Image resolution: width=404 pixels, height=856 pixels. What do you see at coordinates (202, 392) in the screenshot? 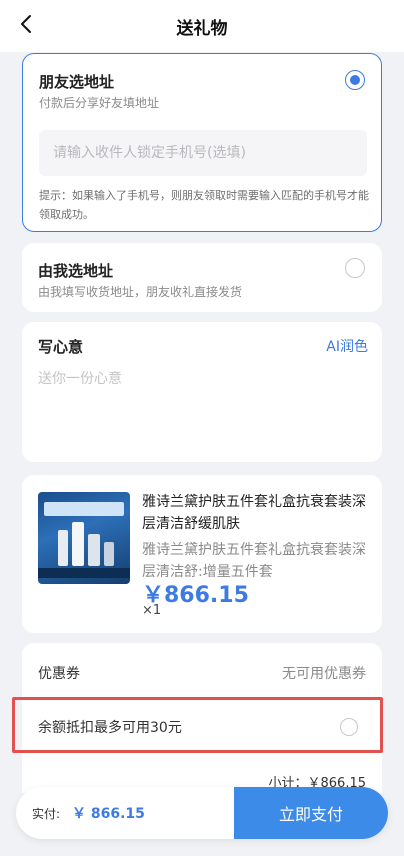
I see `message-card: 写心意 AI润色 送你一份心意` at bounding box center [202, 392].